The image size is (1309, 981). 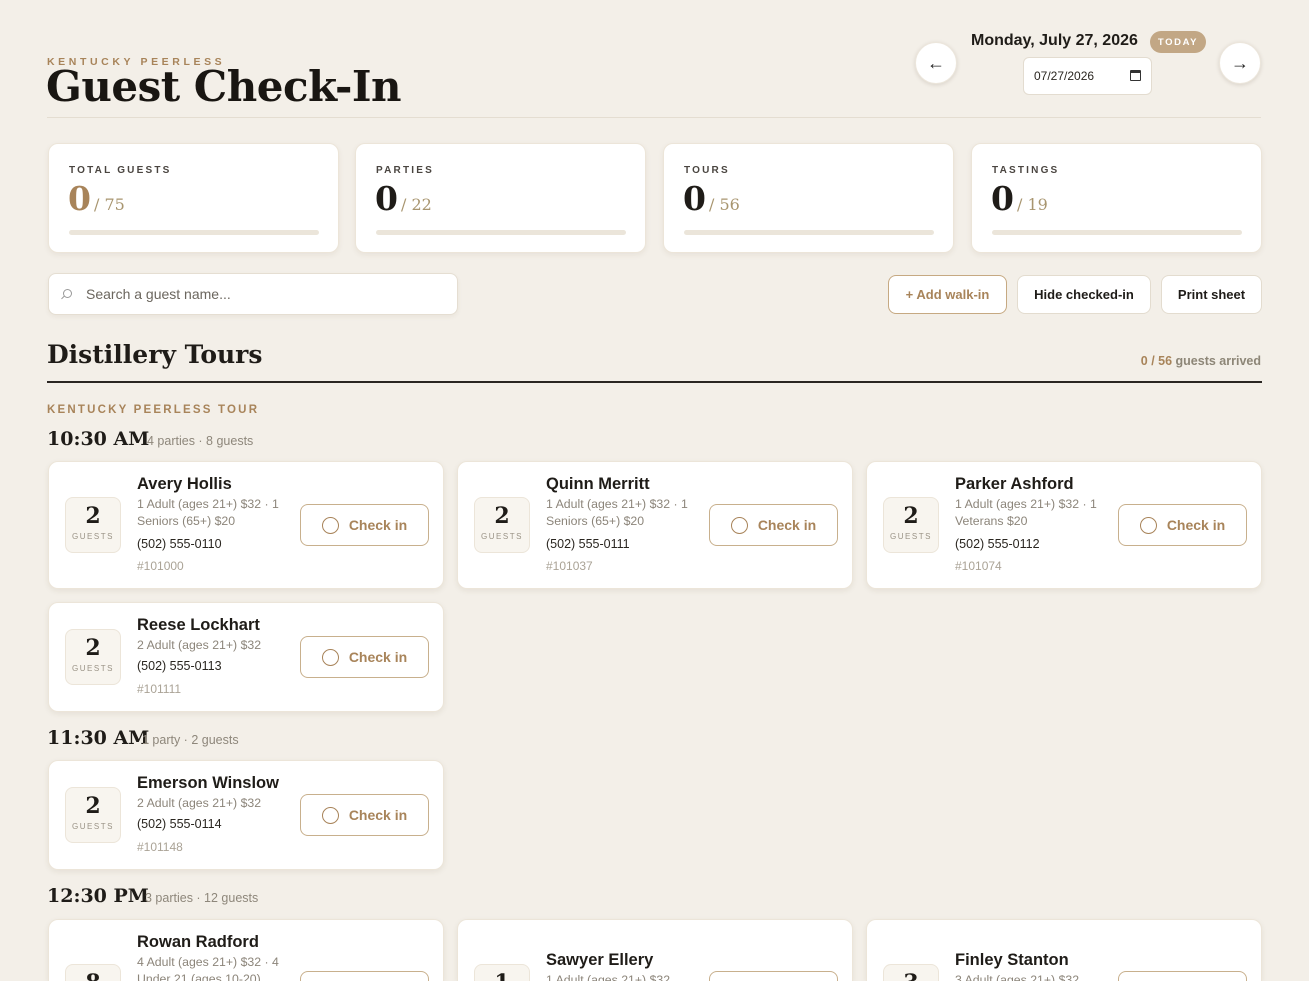 I want to click on section-divider, so click(x=654, y=382).